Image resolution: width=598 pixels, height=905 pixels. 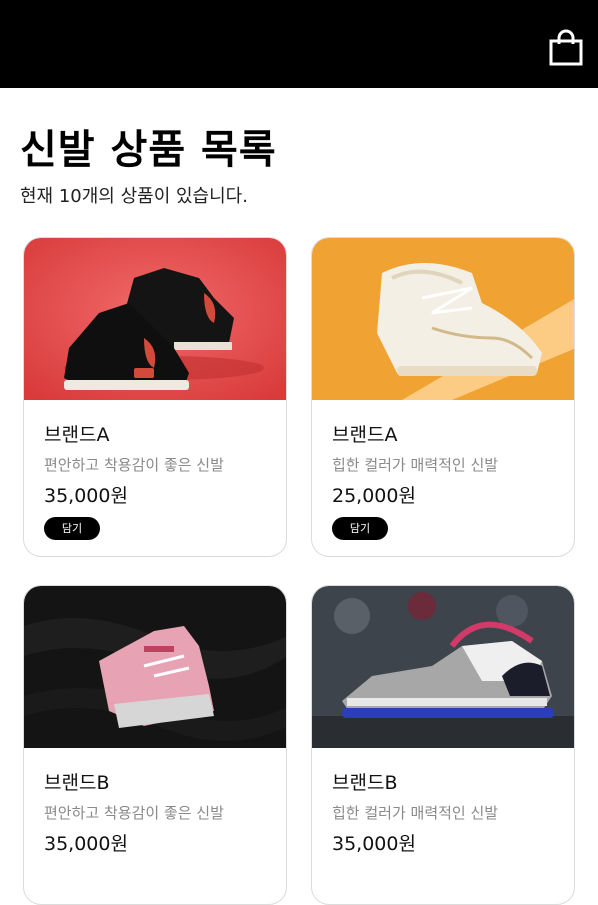 I want to click on shopping-bag-icon, so click(x=566, y=48).